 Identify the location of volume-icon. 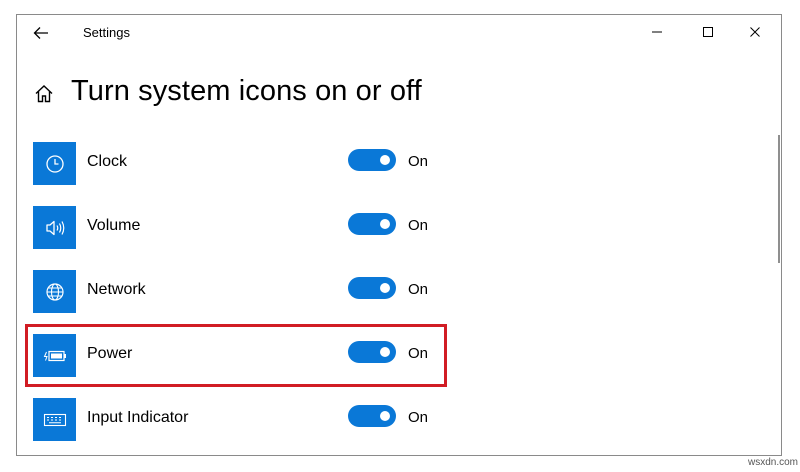
(54, 227).